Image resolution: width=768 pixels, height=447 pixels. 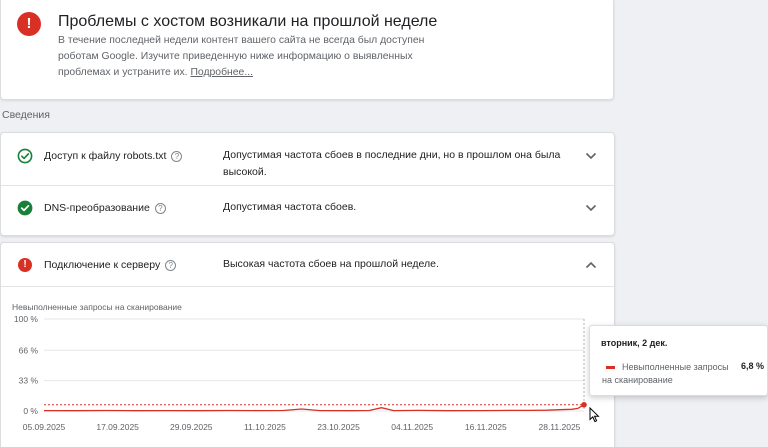 What do you see at coordinates (559, 427) in the screenshot?
I see `x-tick-label: 28.11.2025` at bounding box center [559, 427].